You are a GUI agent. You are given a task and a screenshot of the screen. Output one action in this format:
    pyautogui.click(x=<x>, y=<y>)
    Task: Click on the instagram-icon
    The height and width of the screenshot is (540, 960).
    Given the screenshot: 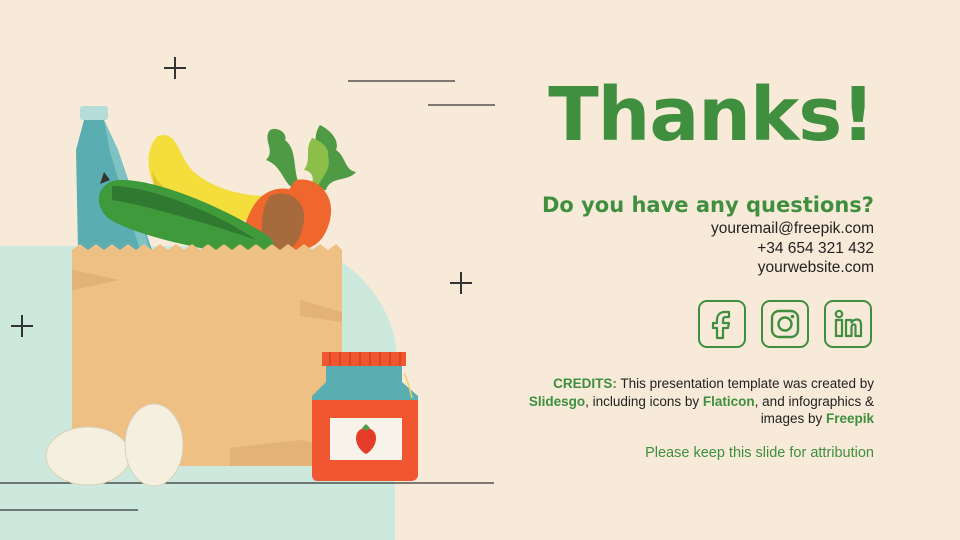 What is the action you would take?
    pyautogui.click(x=785, y=324)
    